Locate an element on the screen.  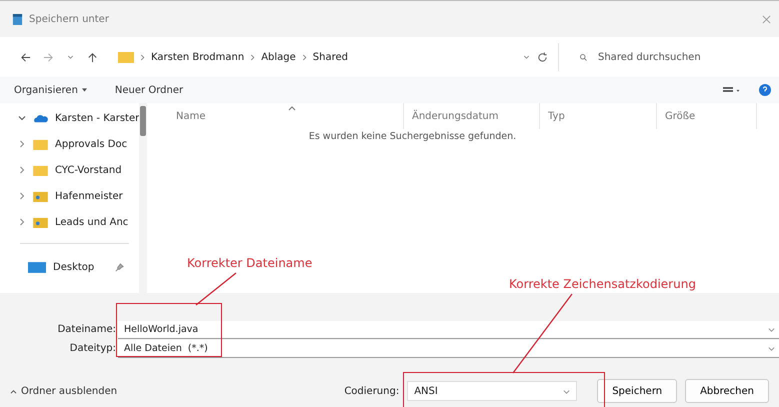
close-icon is located at coordinates (766, 19).